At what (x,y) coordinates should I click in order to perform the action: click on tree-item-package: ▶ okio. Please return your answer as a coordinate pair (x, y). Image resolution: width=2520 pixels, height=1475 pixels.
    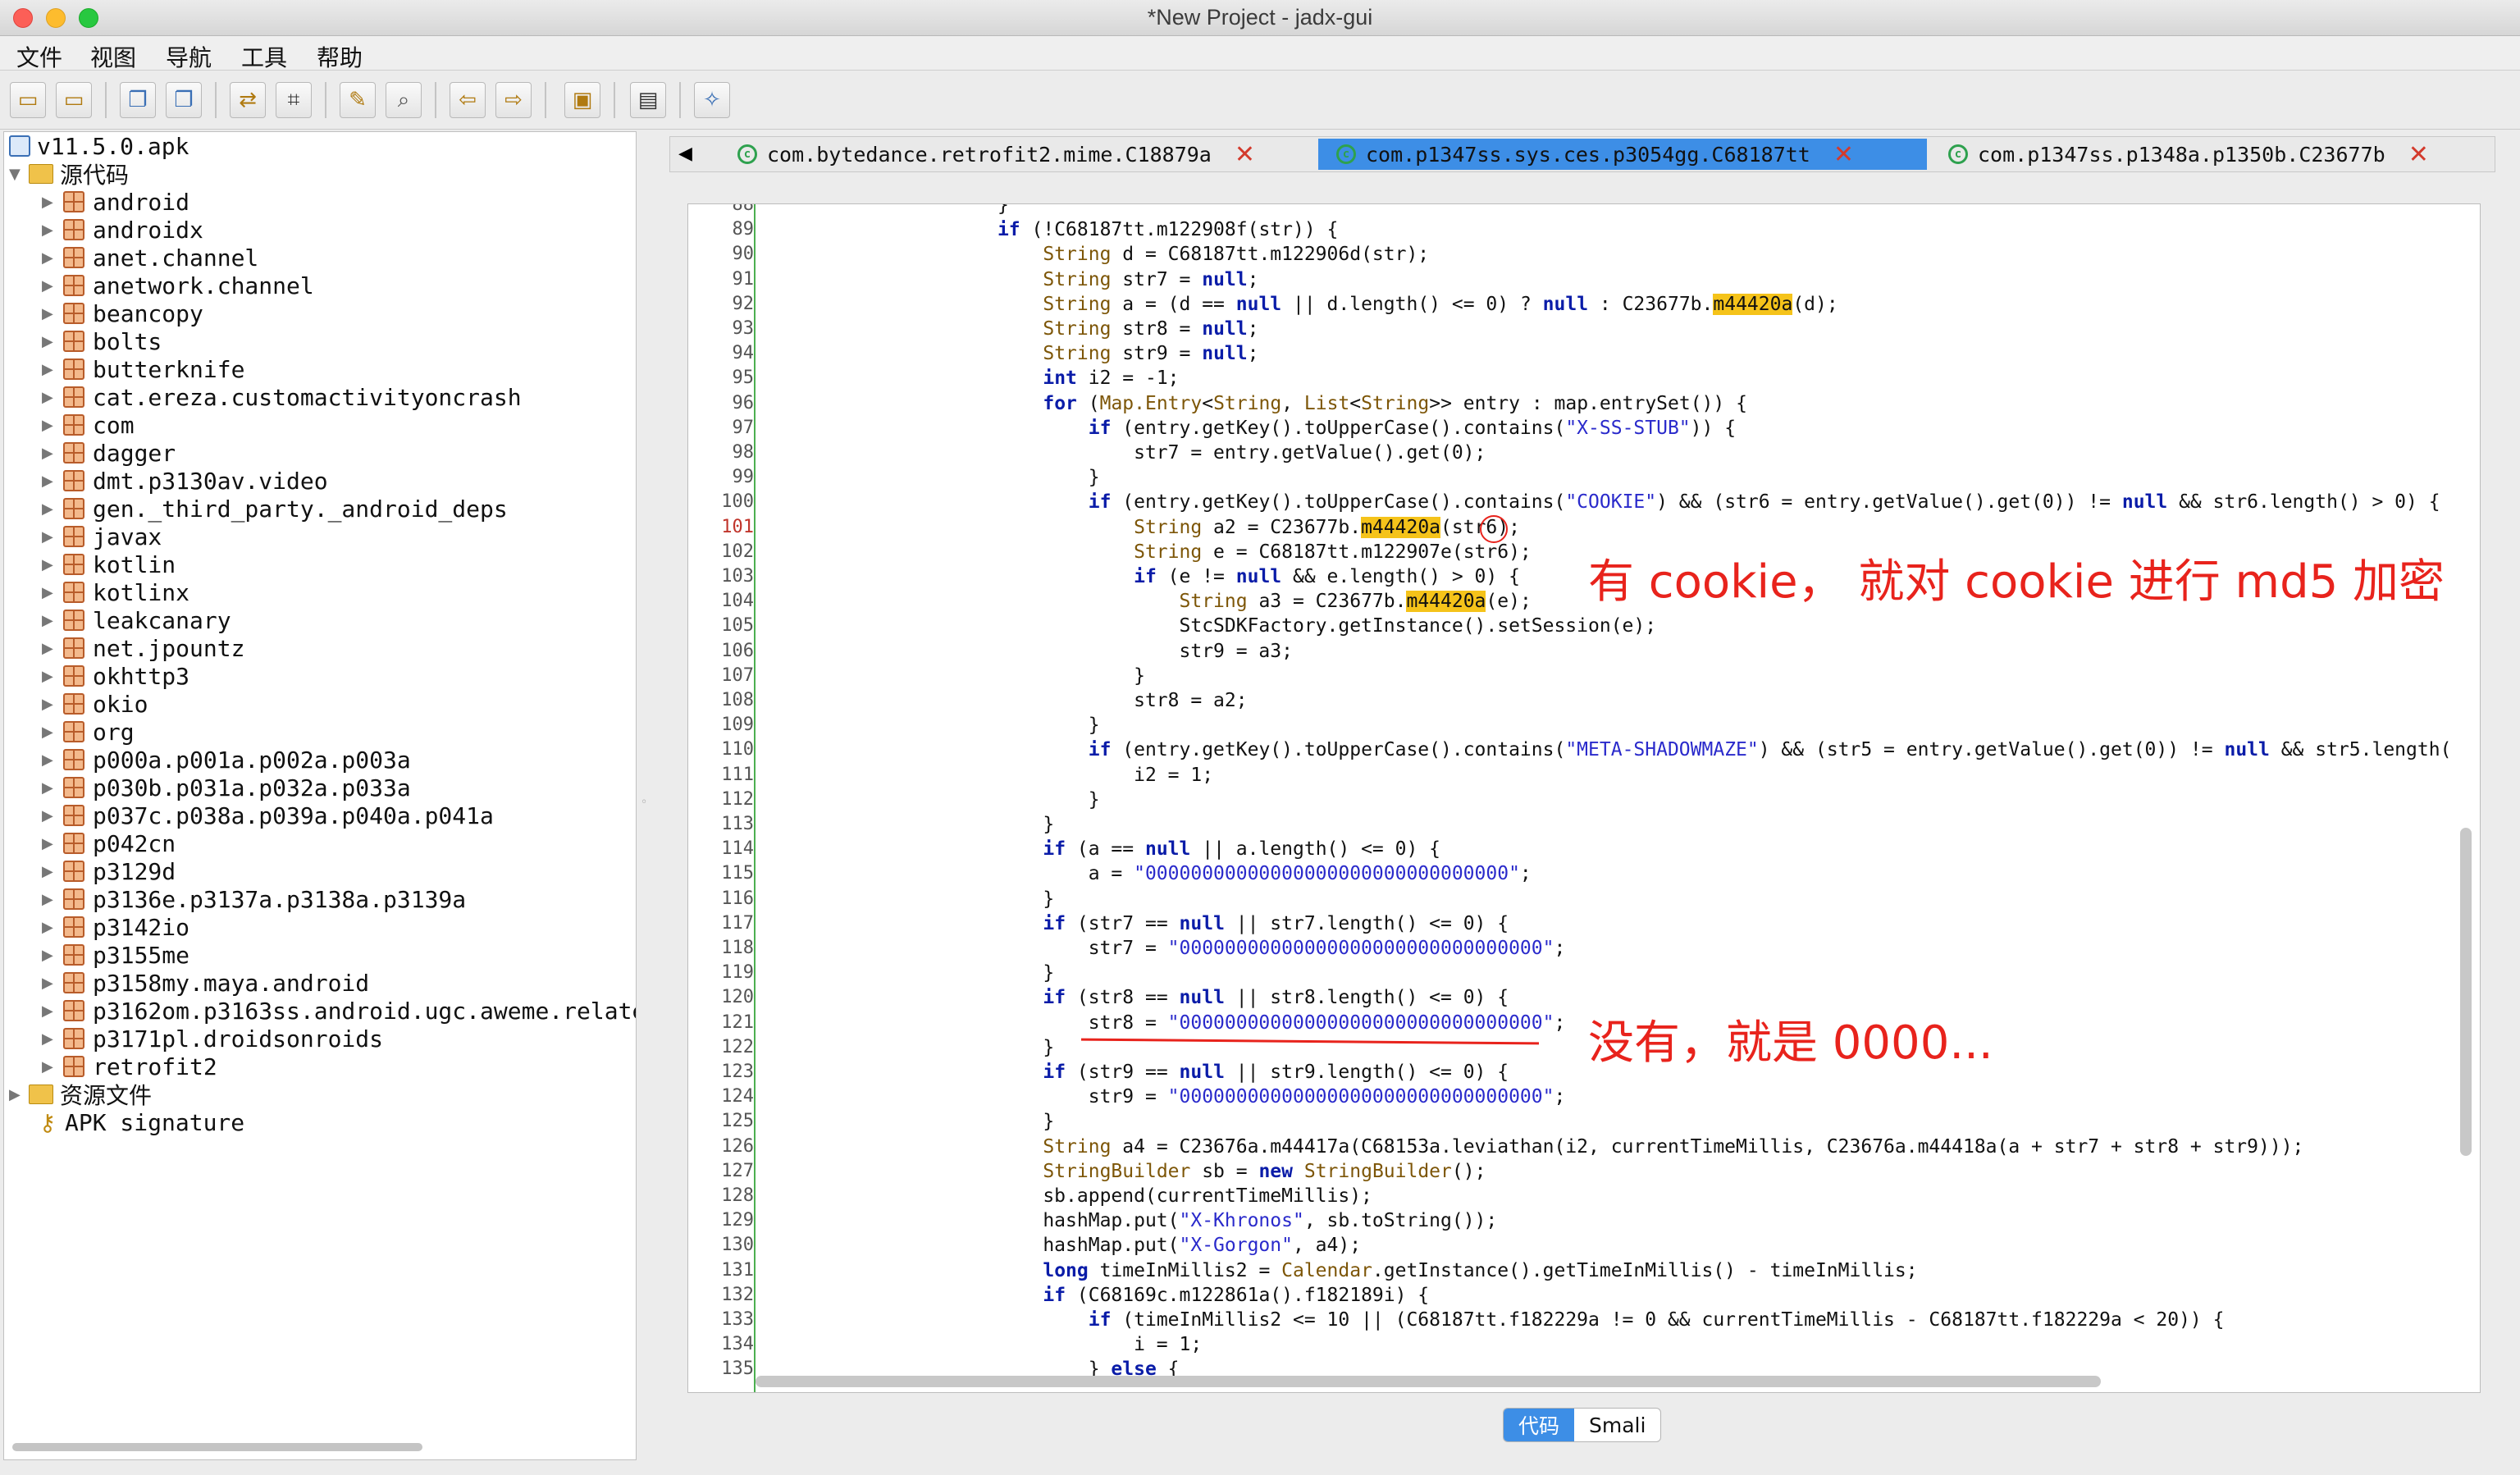
    Looking at the image, I should click on (95, 704).